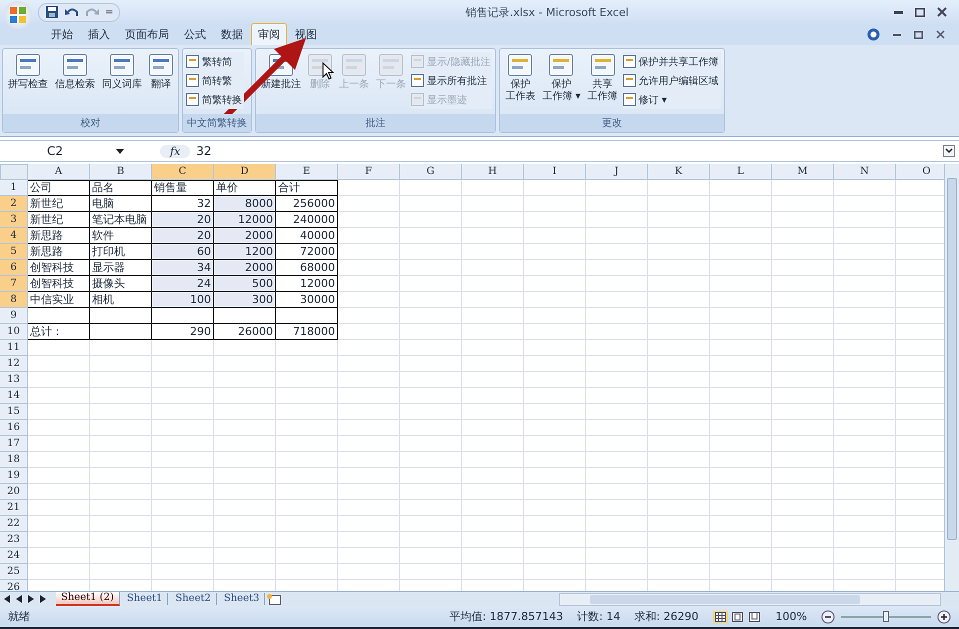  I want to click on sheet-tab: Sheet3, so click(242, 599).